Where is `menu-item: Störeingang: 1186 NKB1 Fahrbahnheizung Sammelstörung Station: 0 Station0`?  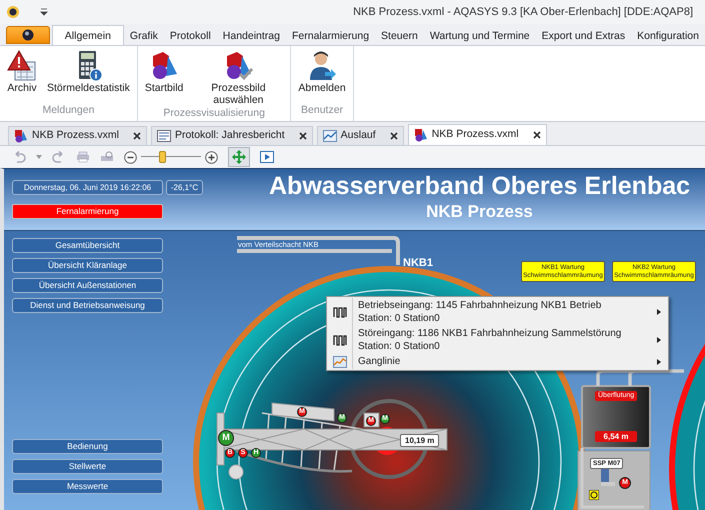 menu-item: Störeingang: 1186 NKB1 Fahrbahnheizung Sammelstörung Station: 0 Station0 is located at coordinates (497, 340).